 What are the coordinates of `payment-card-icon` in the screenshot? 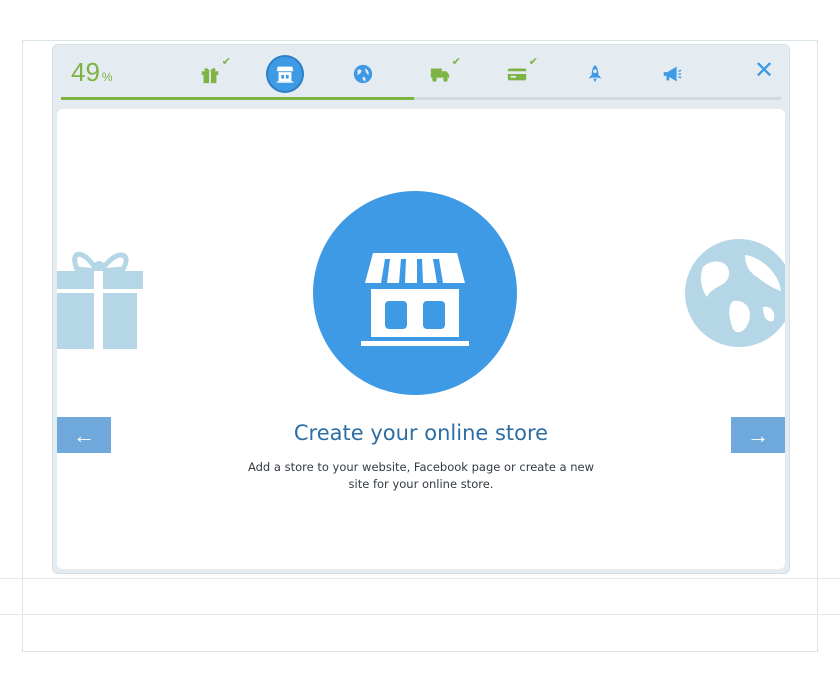 It's located at (517, 74).